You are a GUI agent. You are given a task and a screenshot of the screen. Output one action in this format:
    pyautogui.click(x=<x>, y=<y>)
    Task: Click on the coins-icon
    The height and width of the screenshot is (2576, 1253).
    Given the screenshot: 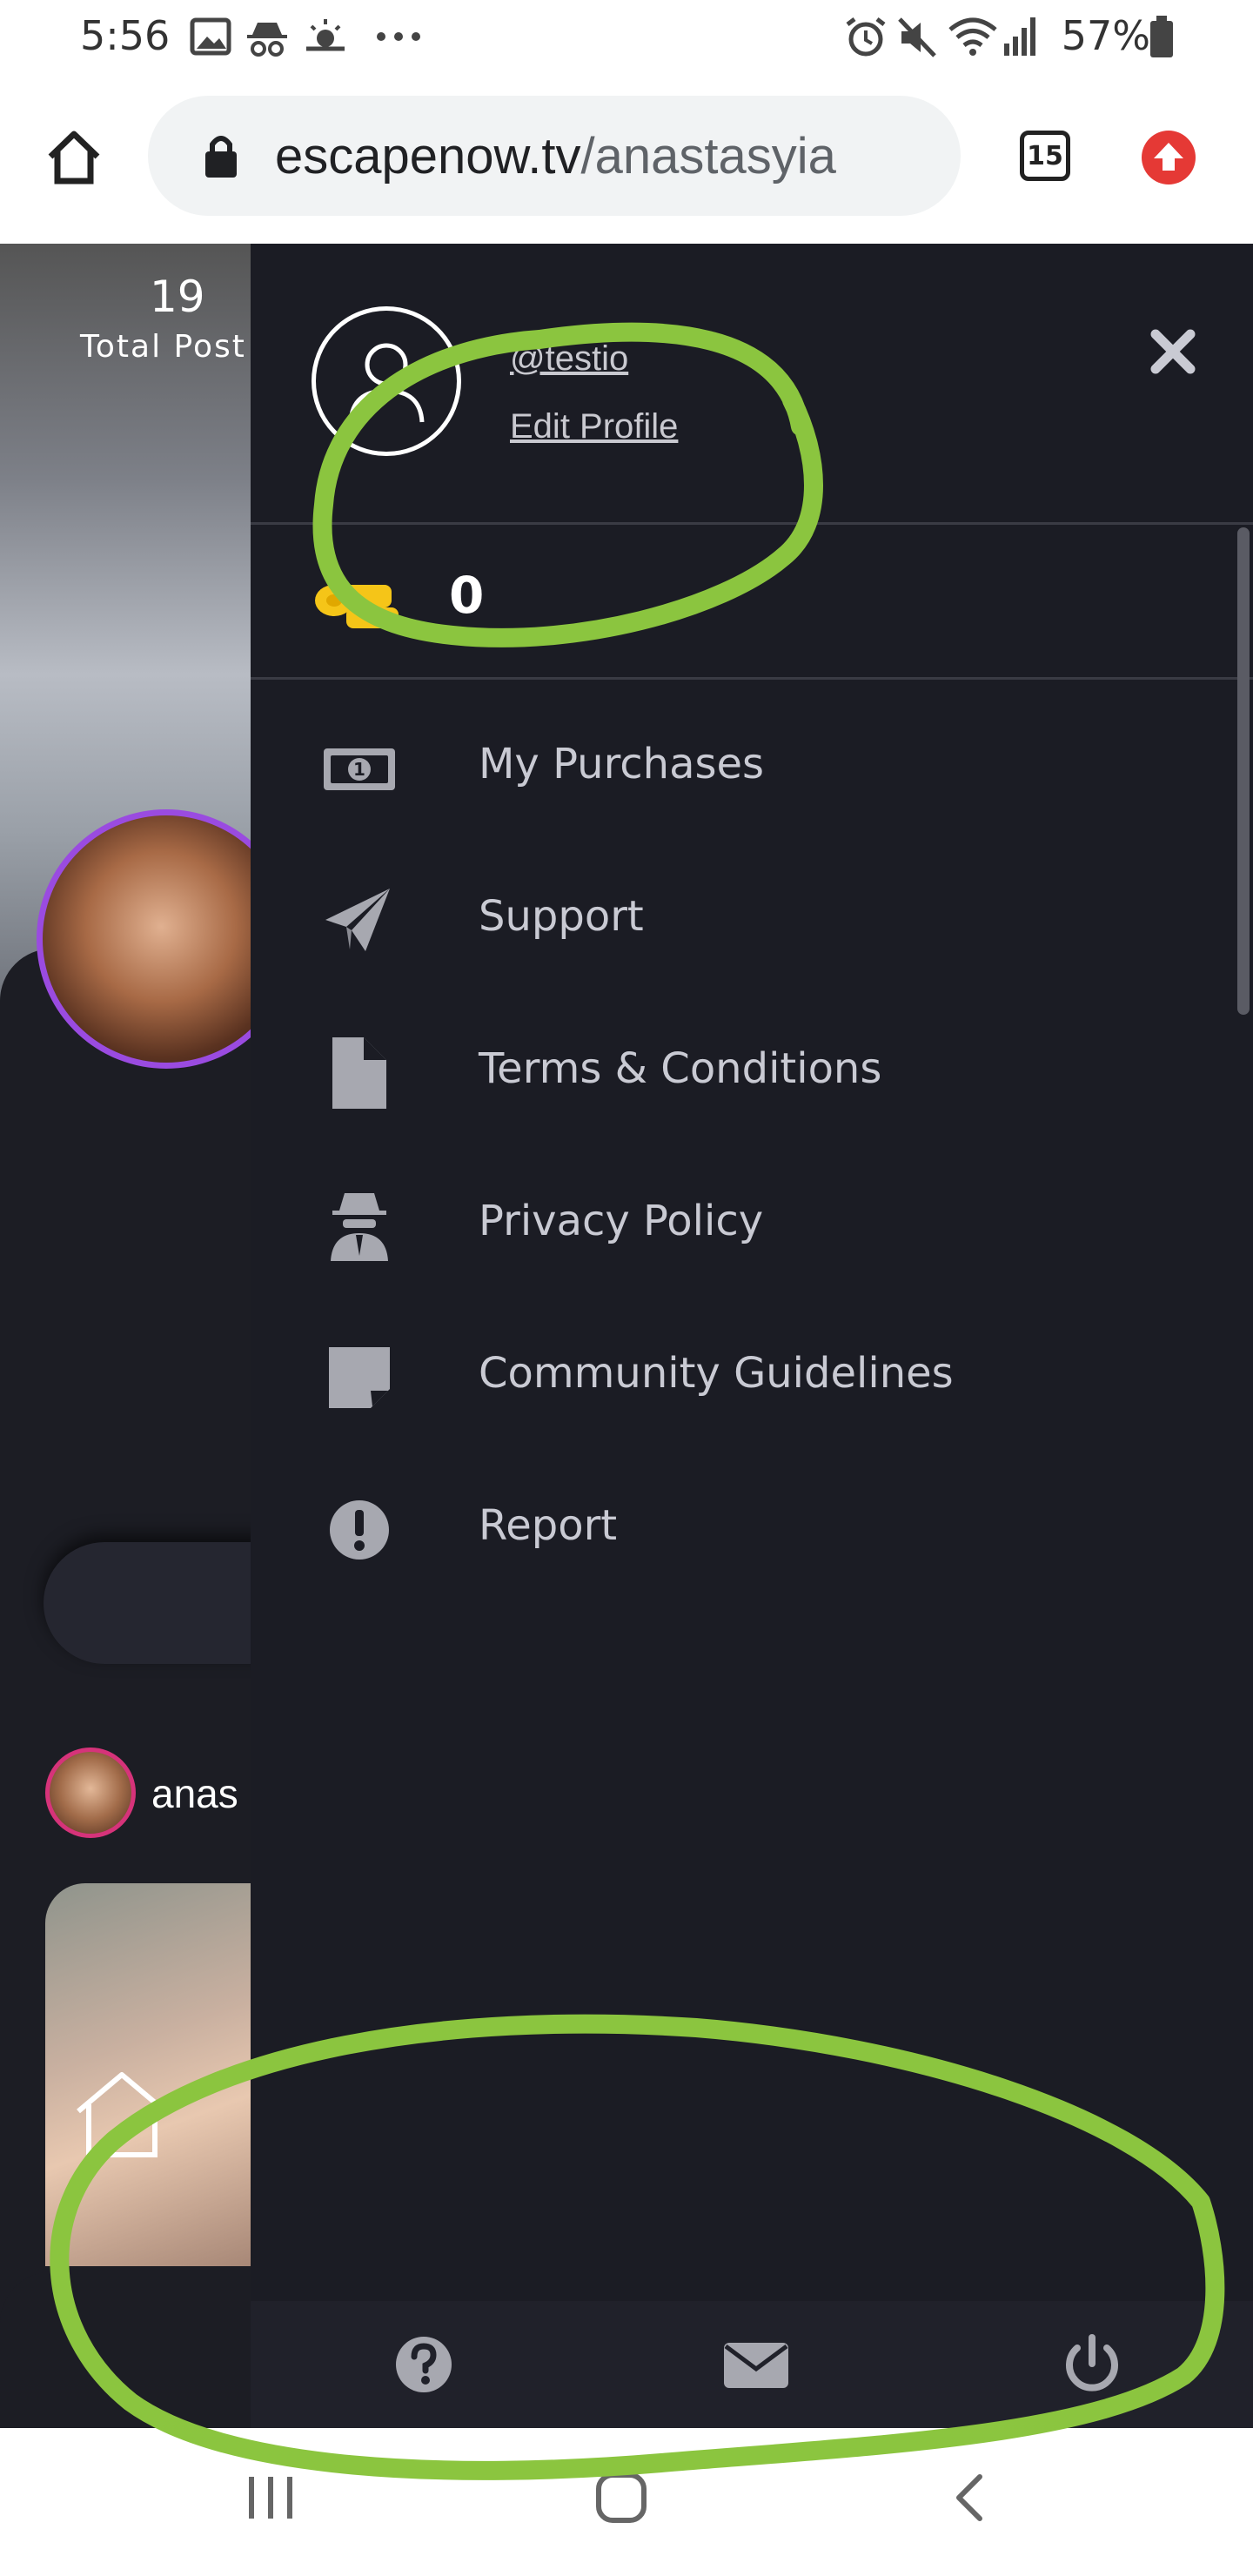 What is the action you would take?
    pyautogui.click(x=357, y=606)
    